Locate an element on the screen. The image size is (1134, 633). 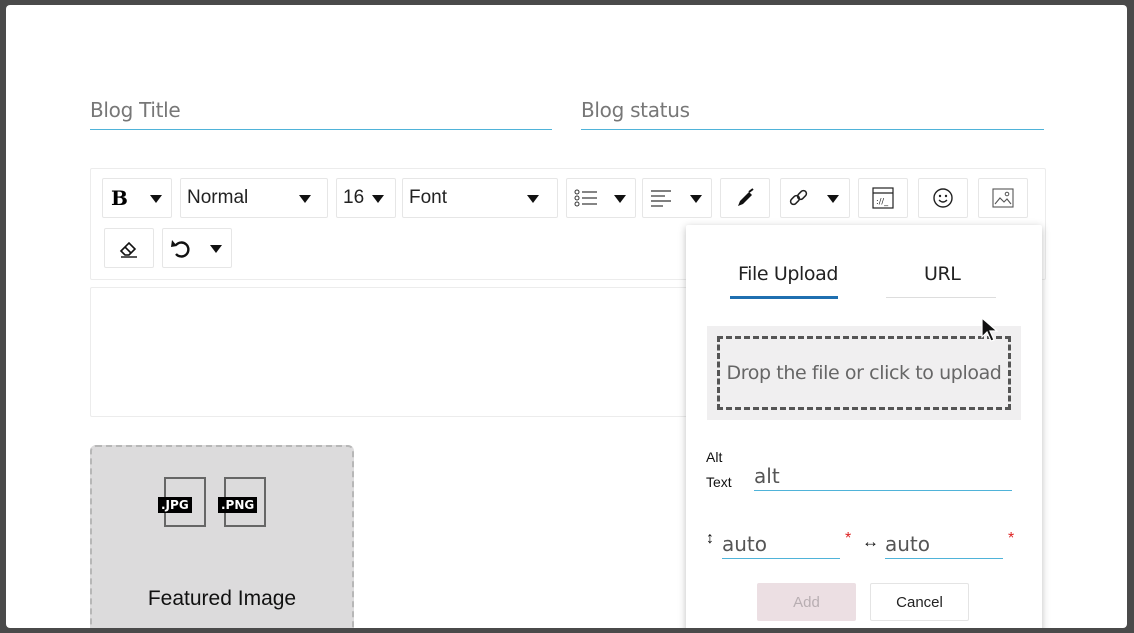
link-dropdown is located at coordinates (815, 198).